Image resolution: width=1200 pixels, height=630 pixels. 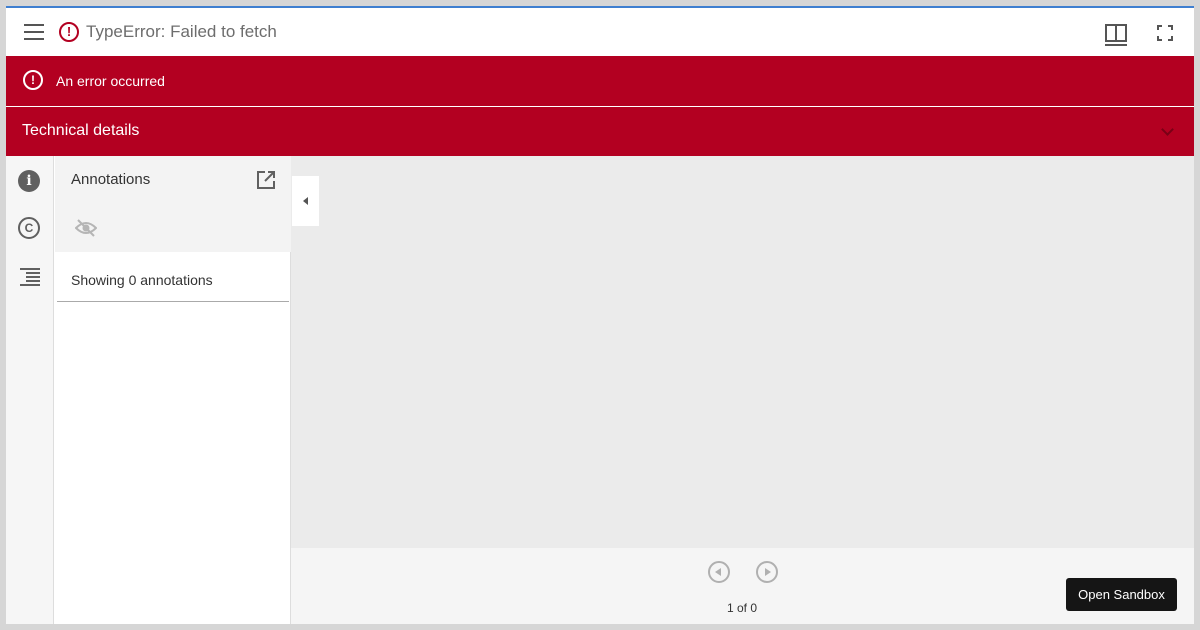 I want to click on divider, so click(x=173, y=301).